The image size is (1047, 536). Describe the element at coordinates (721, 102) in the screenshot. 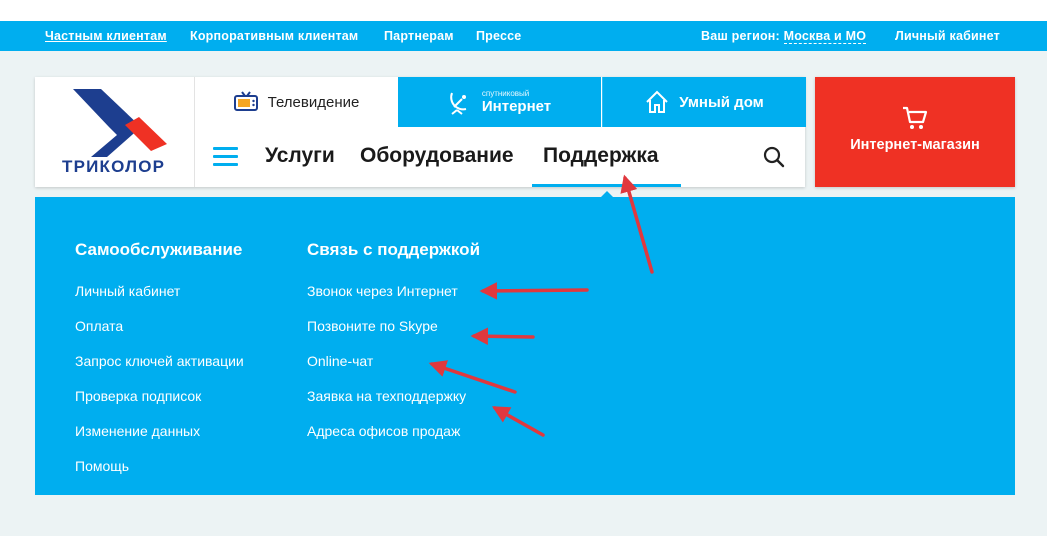

I see `tab-smart-home-label: Умный дом` at that location.